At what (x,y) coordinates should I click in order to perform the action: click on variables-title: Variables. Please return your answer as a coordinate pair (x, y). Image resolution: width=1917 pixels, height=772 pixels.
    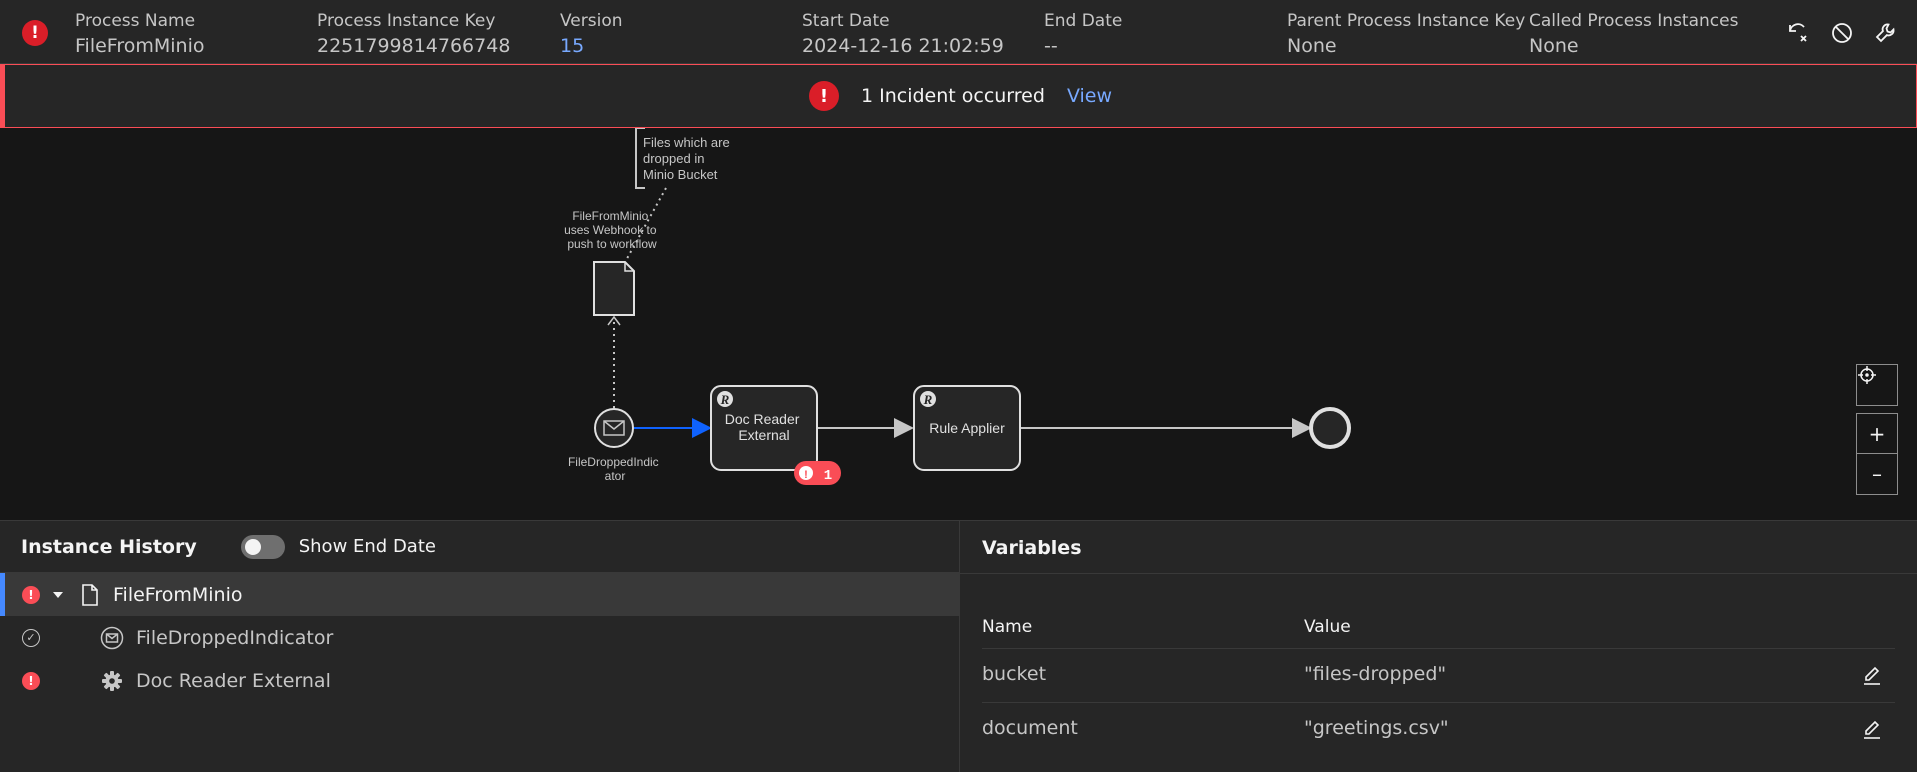
    Looking at the image, I should click on (1032, 548).